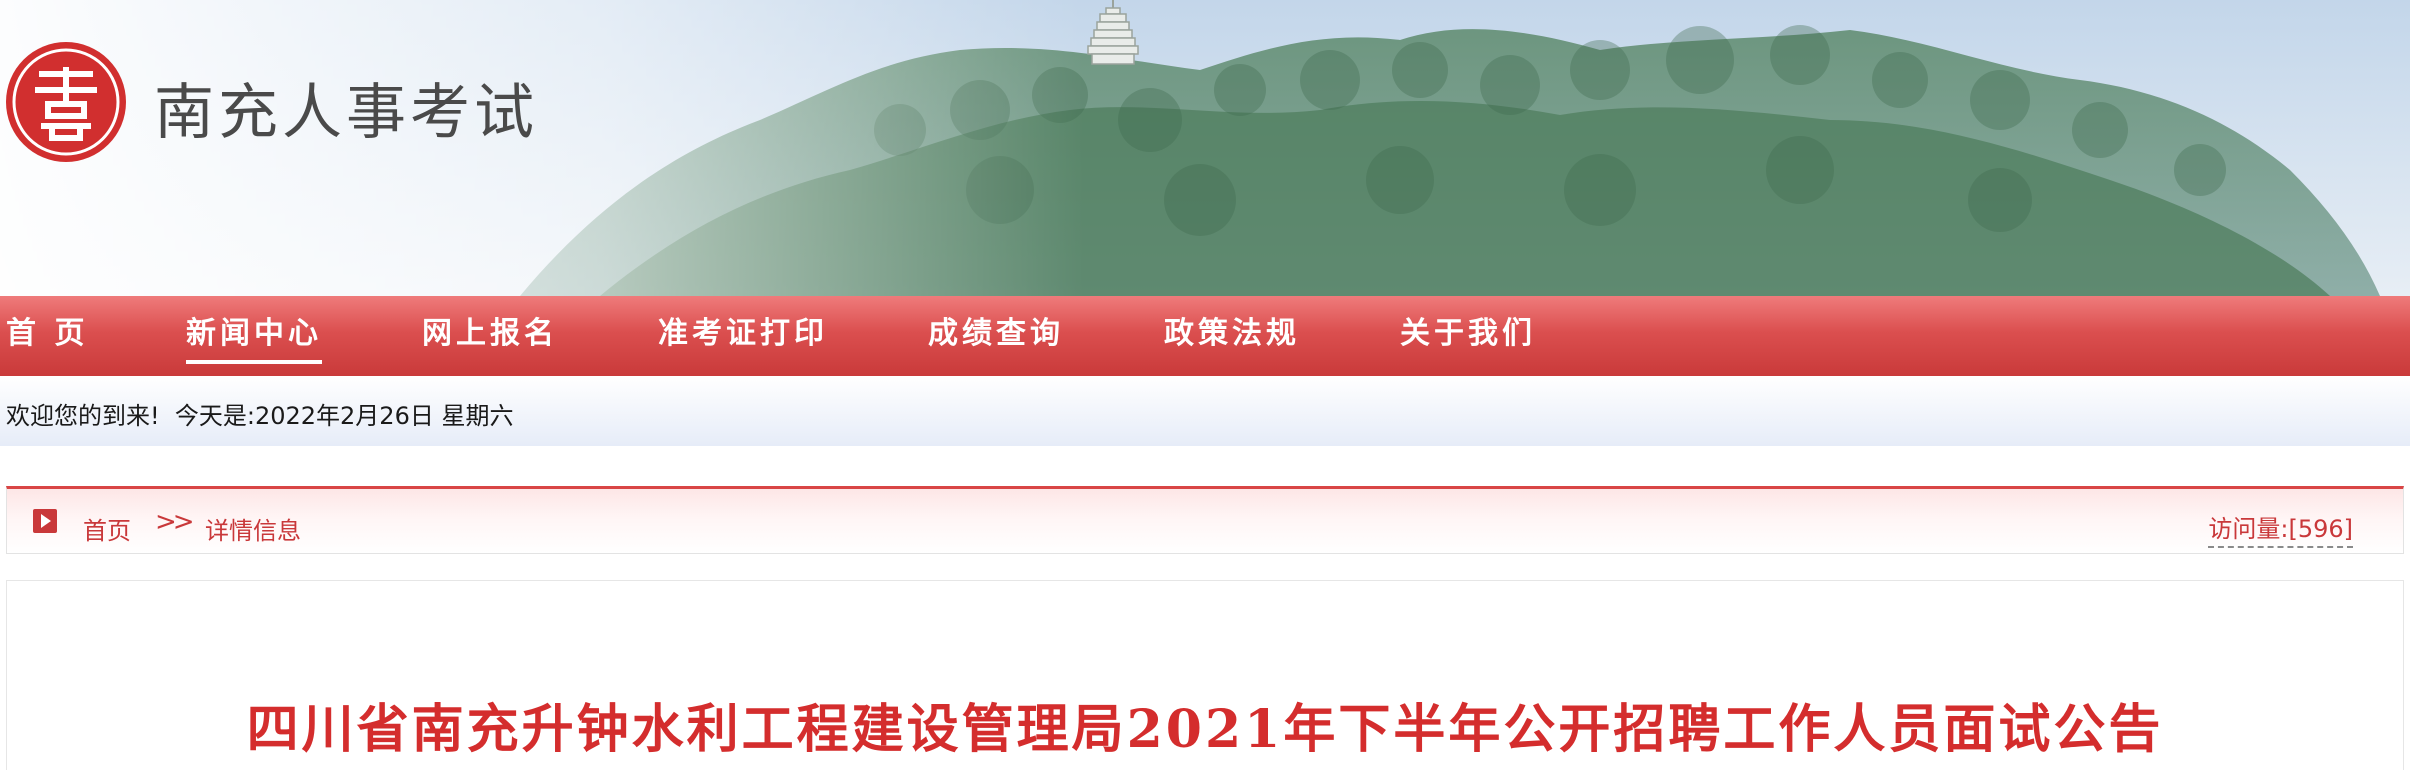  I want to click on nav-item-score-query: 成绩查询, so click(996, 336).